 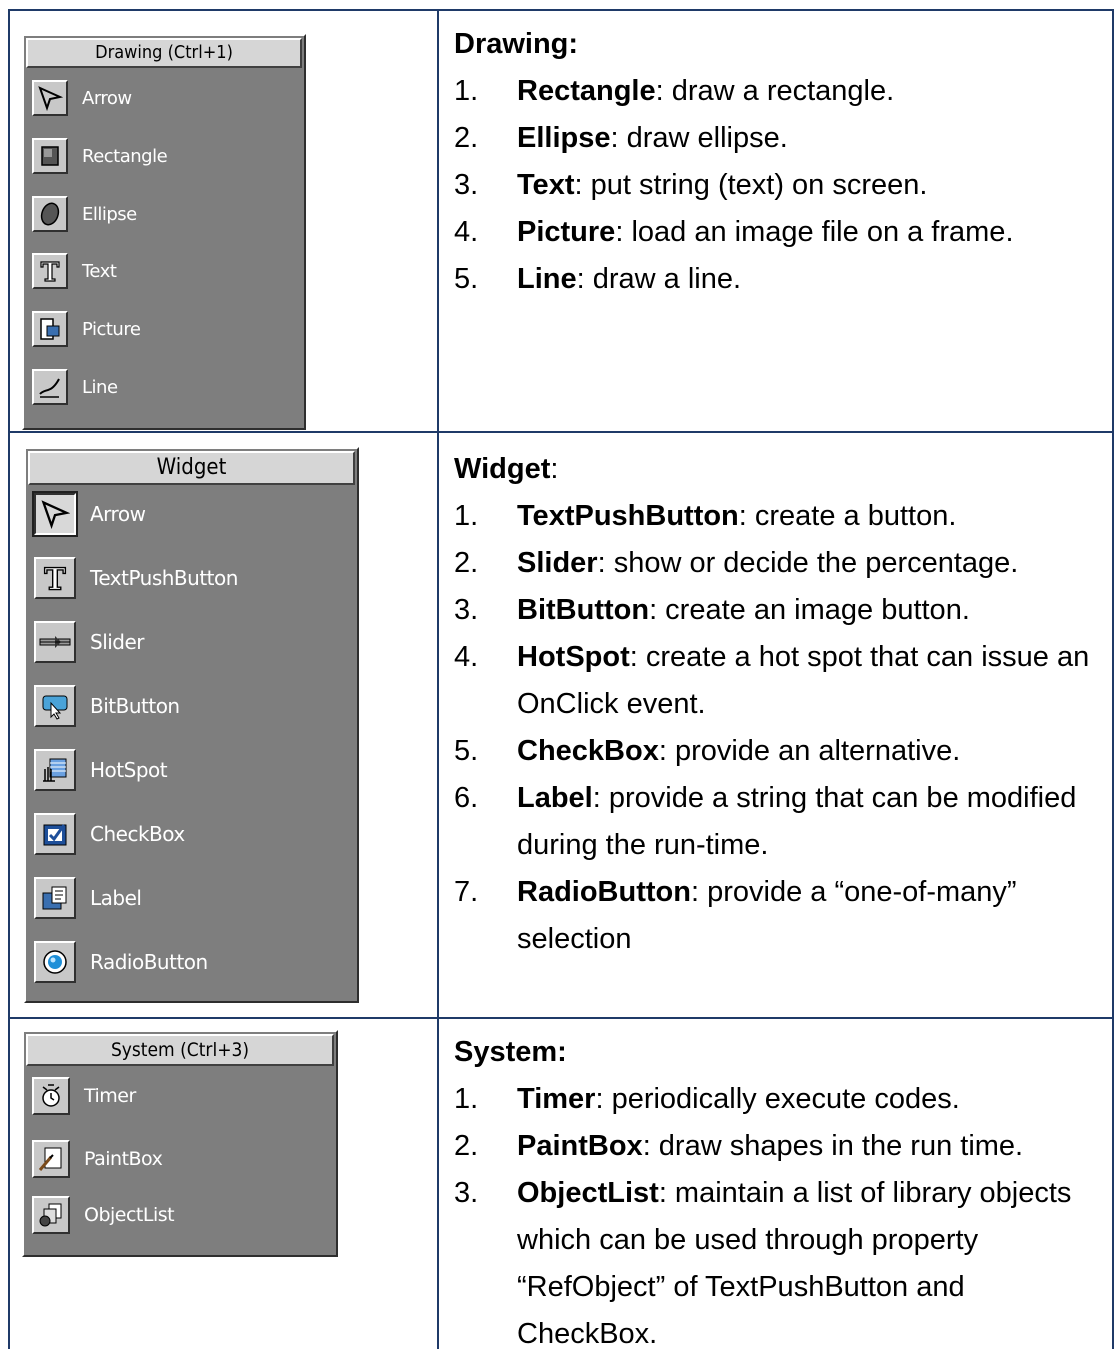 I want to click on tool-bitbutton: BitButton, so click(x=107, y=706).